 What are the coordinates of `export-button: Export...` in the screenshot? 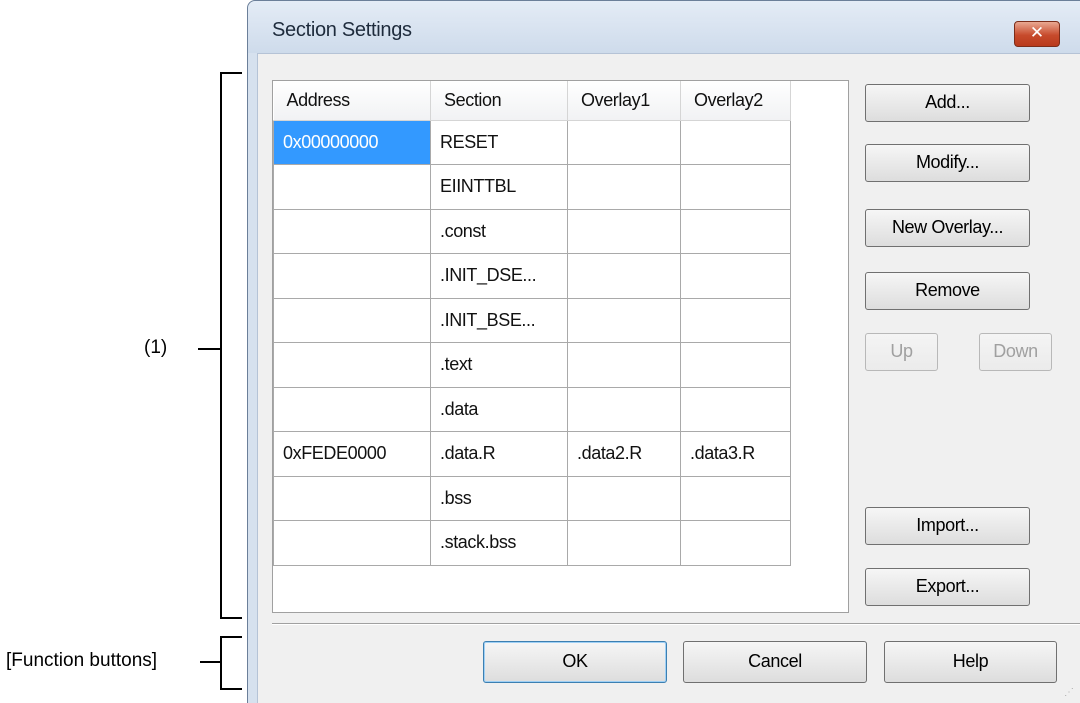 It's located at (947, 587).